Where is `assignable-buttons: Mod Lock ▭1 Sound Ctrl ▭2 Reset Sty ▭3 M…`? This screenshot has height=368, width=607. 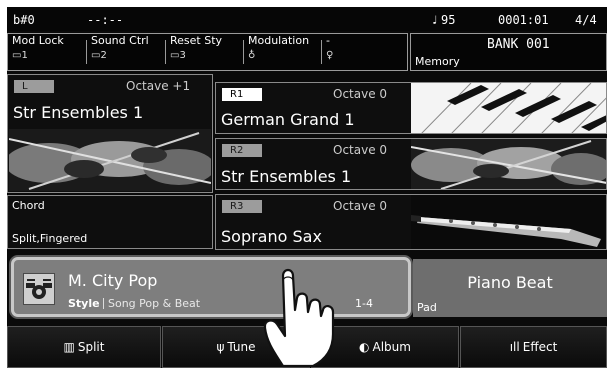
assignable-buttons: Mod Lock ▭1 Sound Ctrl ▭2 Reset Sty ▭3 M… is located at coordinates (207, 52).